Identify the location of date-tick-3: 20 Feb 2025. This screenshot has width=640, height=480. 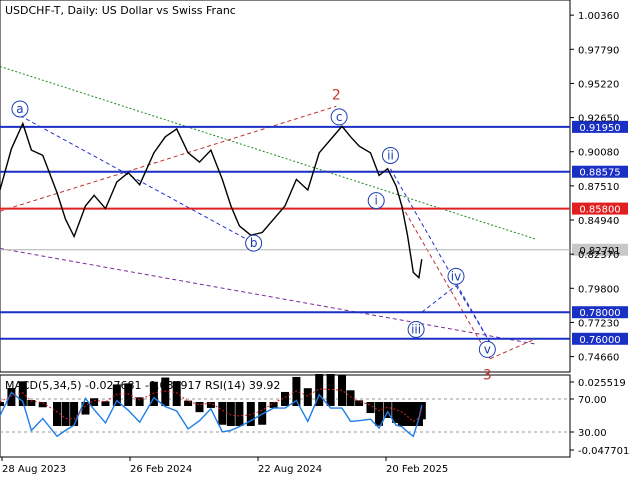
(417, 469).